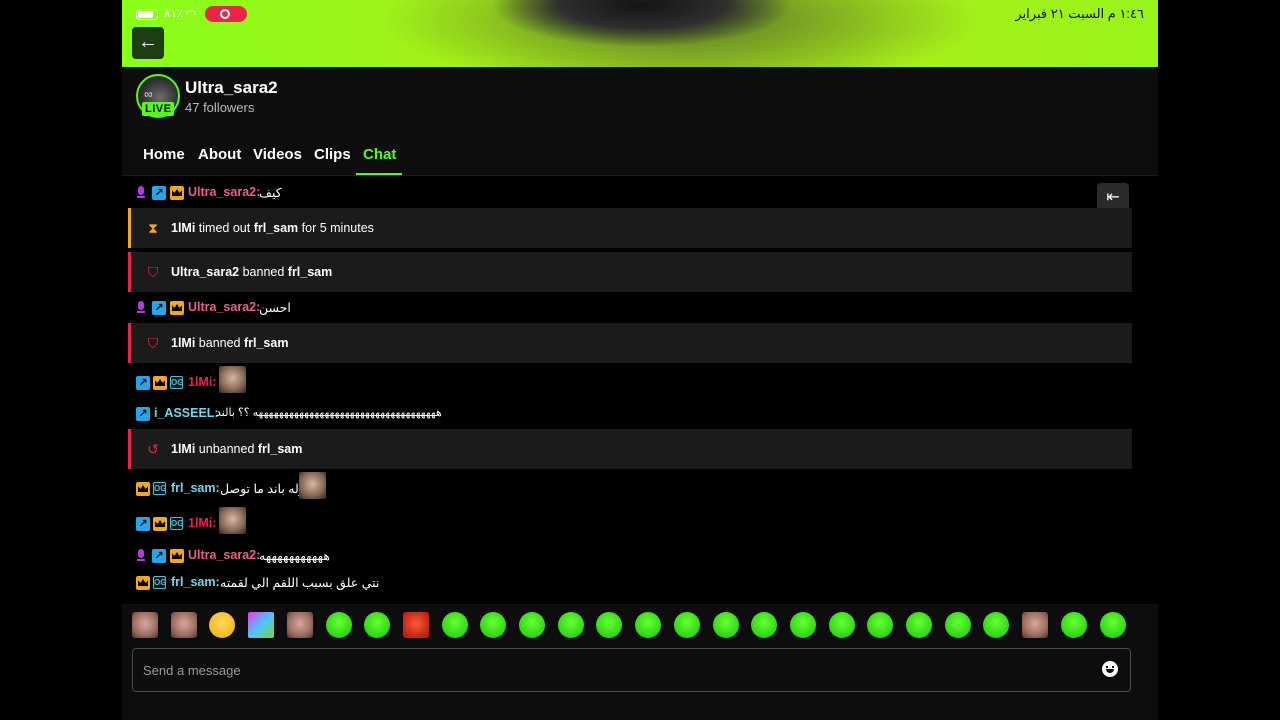 This screenshot has width=1280, height=720. What do you see at coordinates (153, 228) in the screenshot?
I see `hourglass-icon: ⧗` at bounding box center [153, 228].